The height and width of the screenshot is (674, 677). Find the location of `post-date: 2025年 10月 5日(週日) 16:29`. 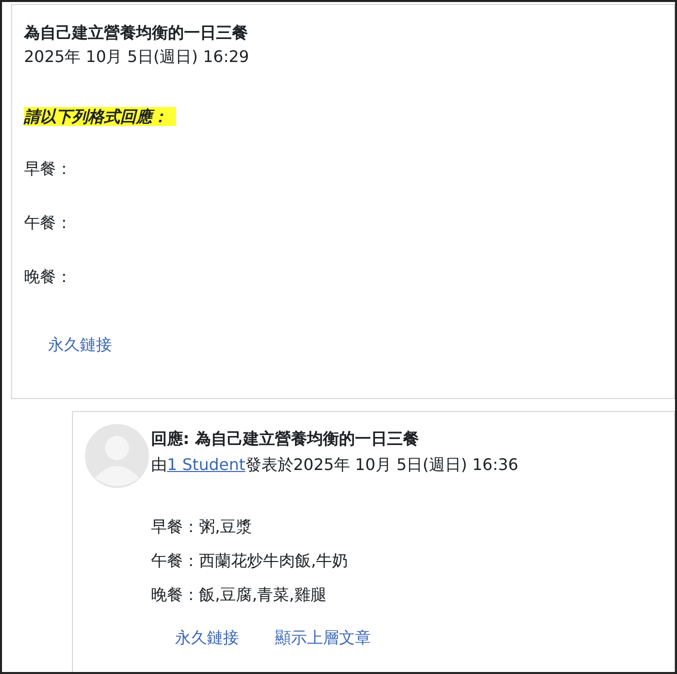

post-date: 2025年 10月 5日(週日) 16:29 is located at coordinates (137, 57).